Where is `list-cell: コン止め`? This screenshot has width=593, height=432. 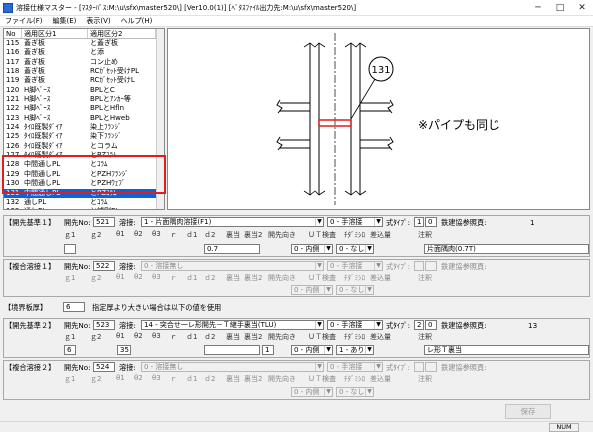
list-cell: コン止め is located at coordinates (104, 61).